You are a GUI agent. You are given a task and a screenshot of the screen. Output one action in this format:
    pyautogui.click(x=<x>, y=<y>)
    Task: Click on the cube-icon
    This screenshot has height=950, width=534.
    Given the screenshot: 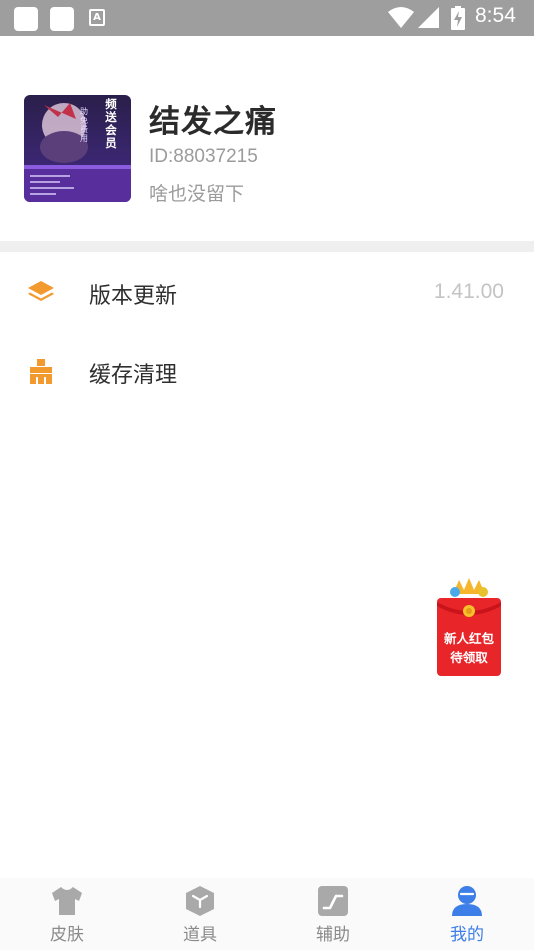 What is the action you would take?
    pyautogui.click(x=200, y=901)
    